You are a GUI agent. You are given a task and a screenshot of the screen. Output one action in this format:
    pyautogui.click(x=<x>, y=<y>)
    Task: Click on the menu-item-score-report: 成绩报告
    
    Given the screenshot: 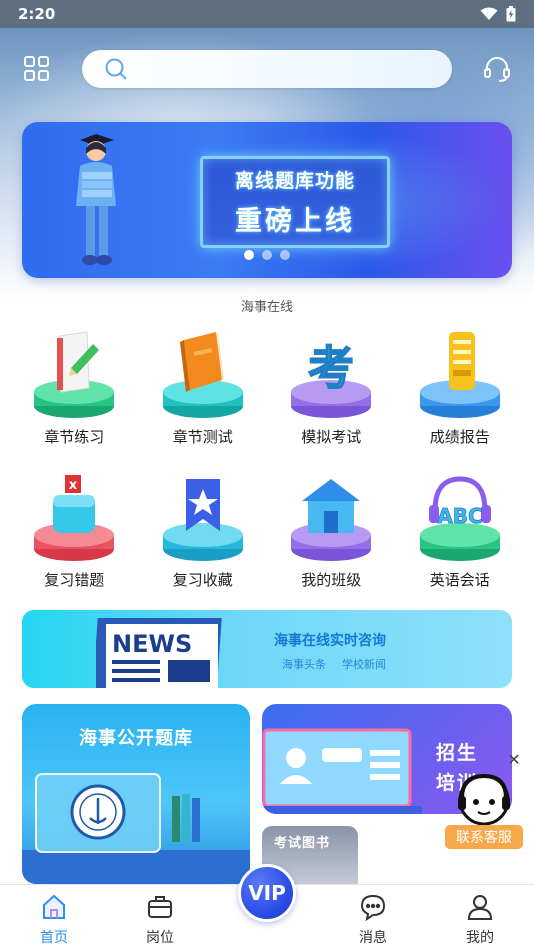 What is the action you would take?
    pyautogui.click(x=460, y=387)
    